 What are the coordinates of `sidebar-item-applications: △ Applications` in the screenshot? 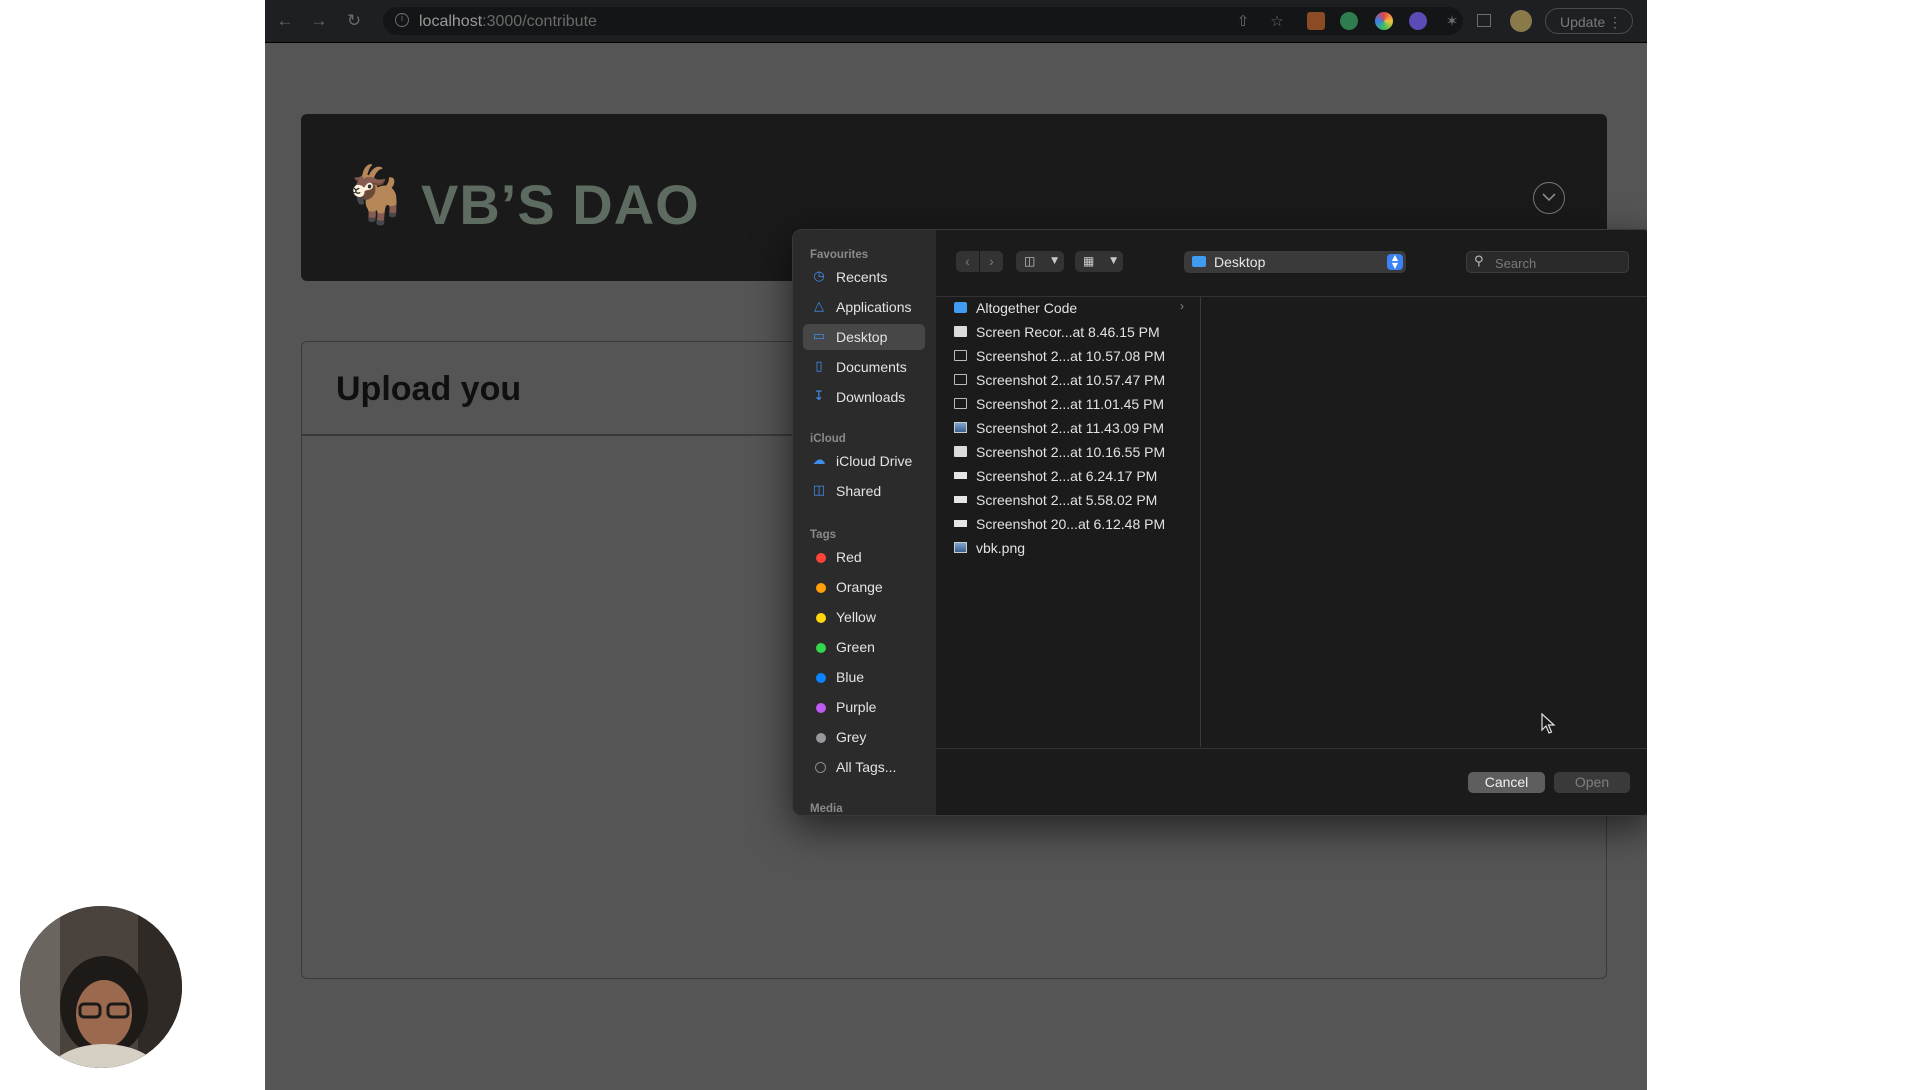 It's located at (864, 307).